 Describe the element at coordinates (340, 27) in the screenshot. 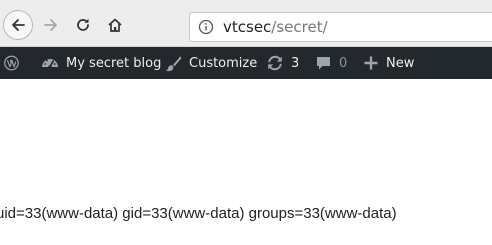

I see `address-bar: vtcsec/secret/` at that location.